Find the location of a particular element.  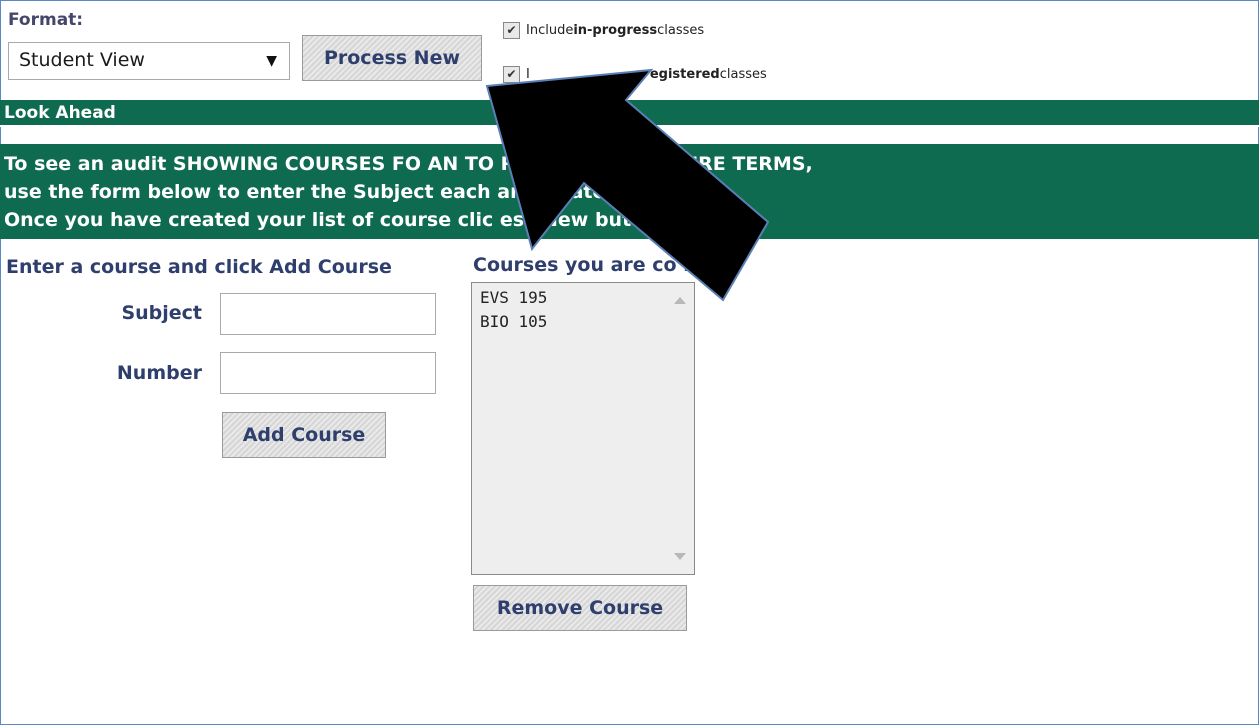

chevron-down-icon: ▼ is located at coordinates (271, 61).